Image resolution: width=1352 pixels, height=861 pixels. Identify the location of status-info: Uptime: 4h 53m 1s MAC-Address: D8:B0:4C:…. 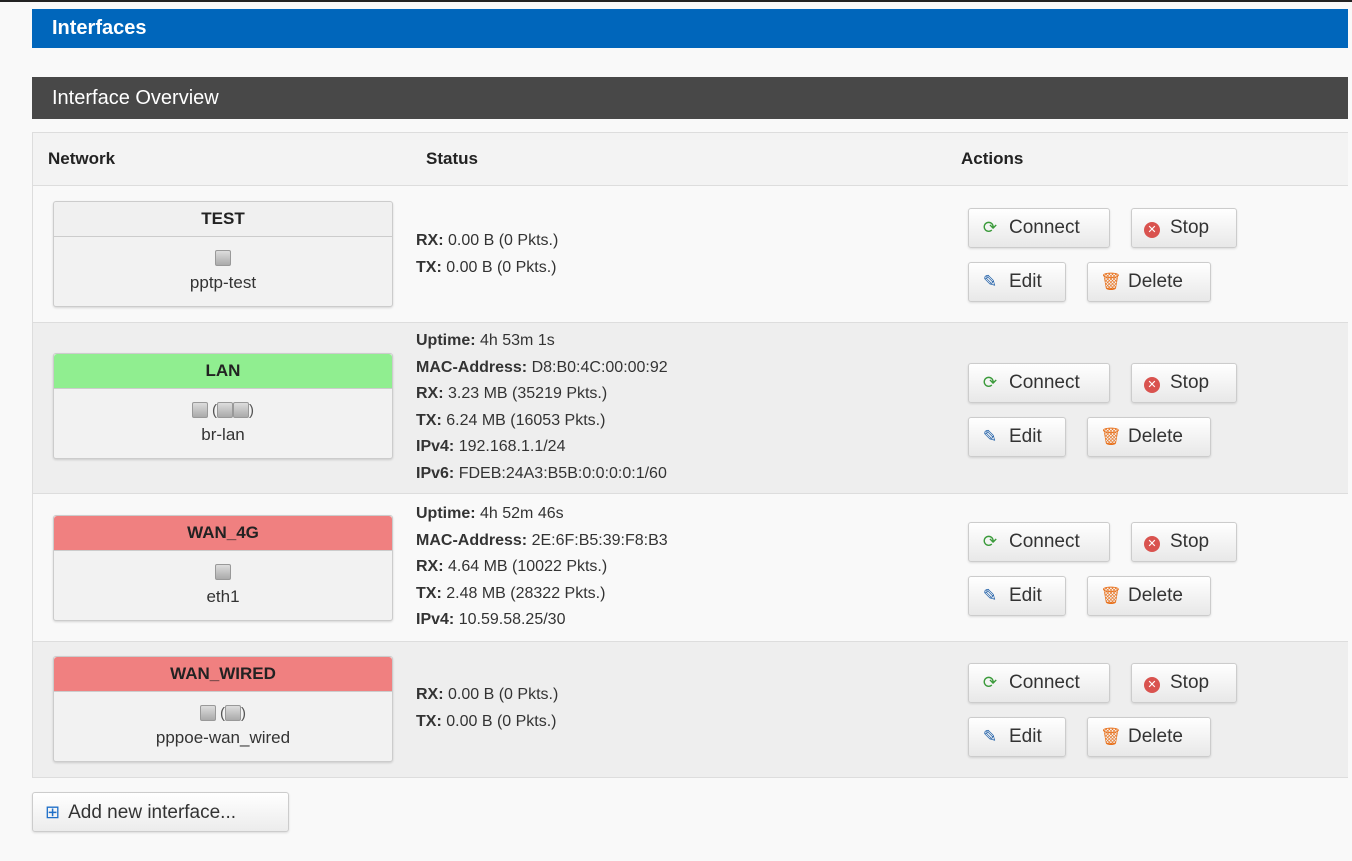
(542, 407).